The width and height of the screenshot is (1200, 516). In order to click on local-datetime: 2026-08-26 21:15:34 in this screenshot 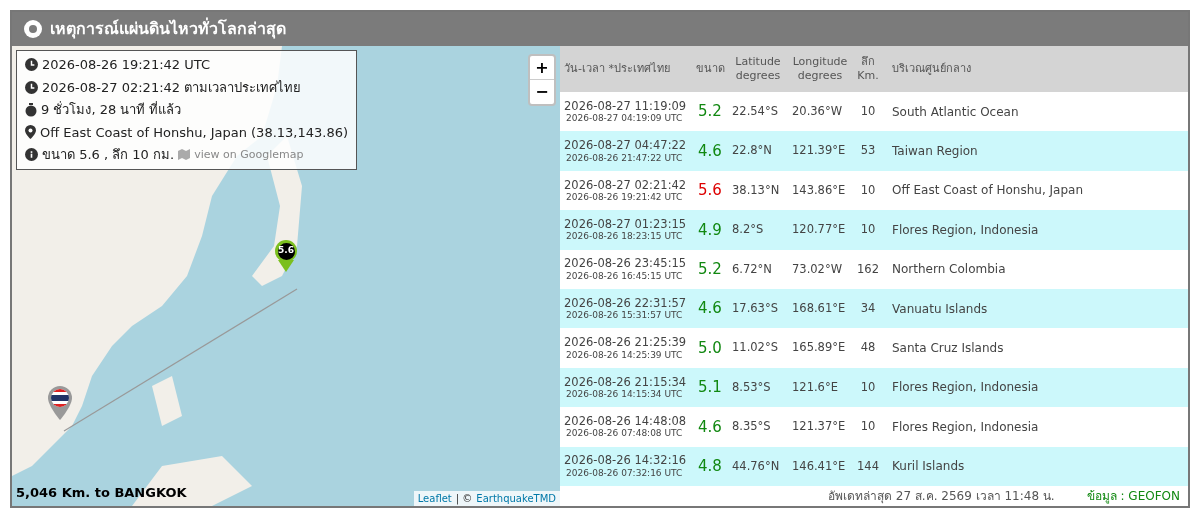, I will do `click(626, 381)`.